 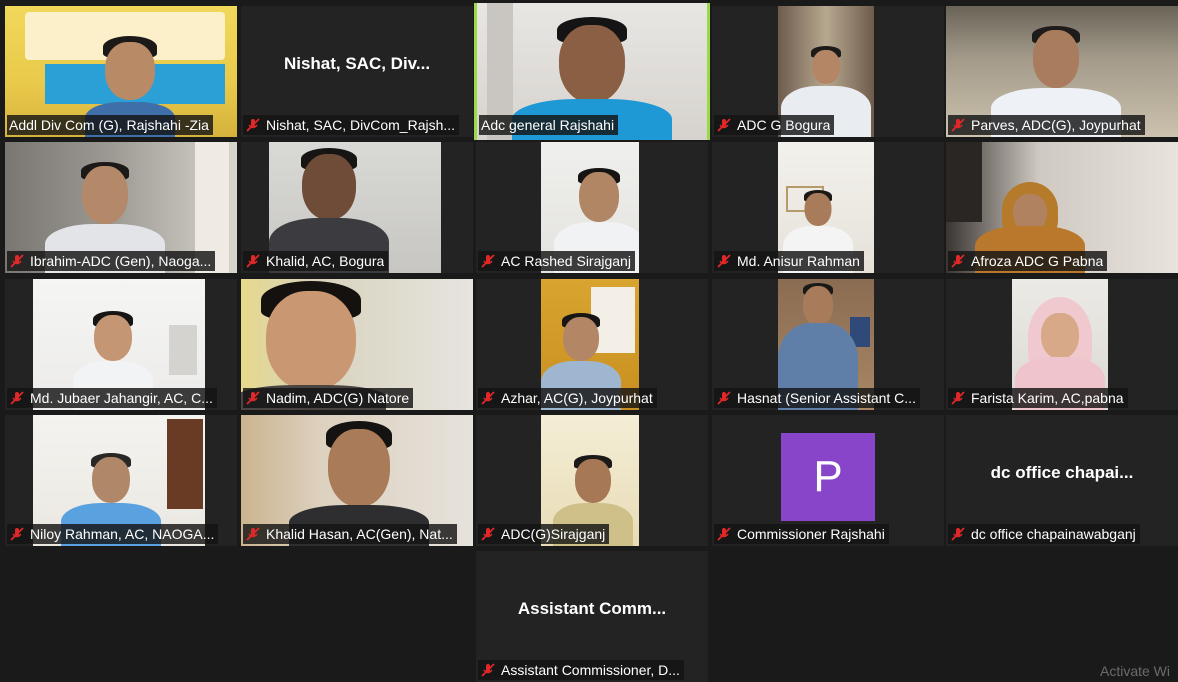 What do you see at coordinates (828, 477) in the screenshot?
I see `participant-avatar: P` at bounding box center [828, 477].